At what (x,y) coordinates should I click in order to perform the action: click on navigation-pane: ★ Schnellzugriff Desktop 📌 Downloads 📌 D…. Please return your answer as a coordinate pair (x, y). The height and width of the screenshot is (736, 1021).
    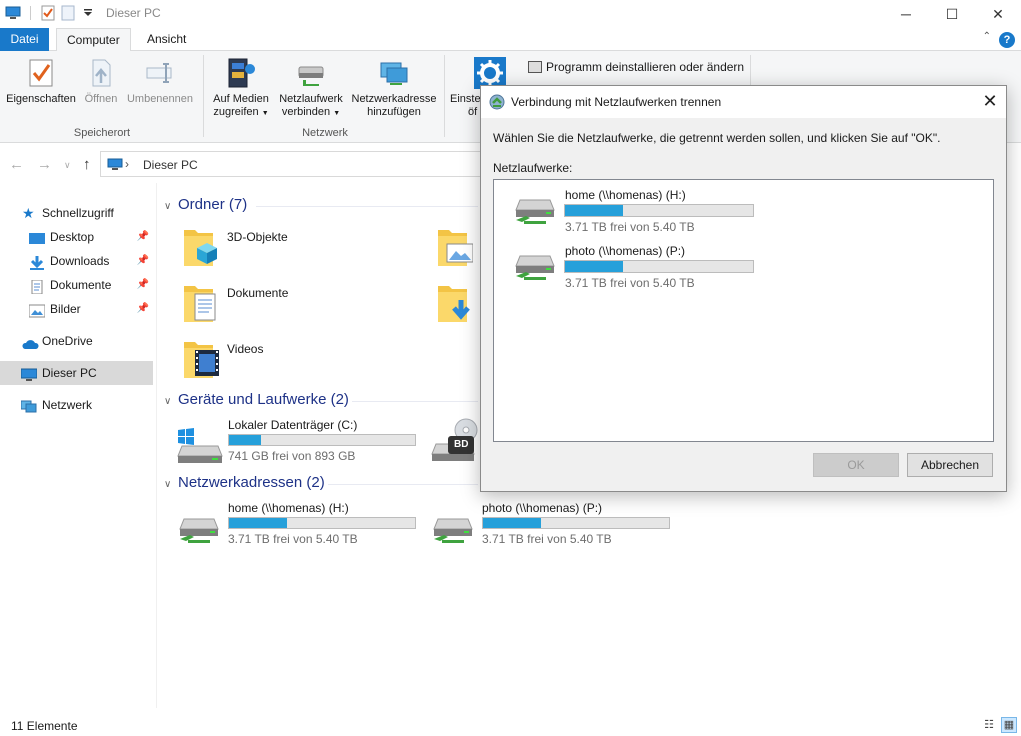
    Looking at the image, I should click on (78, 450).